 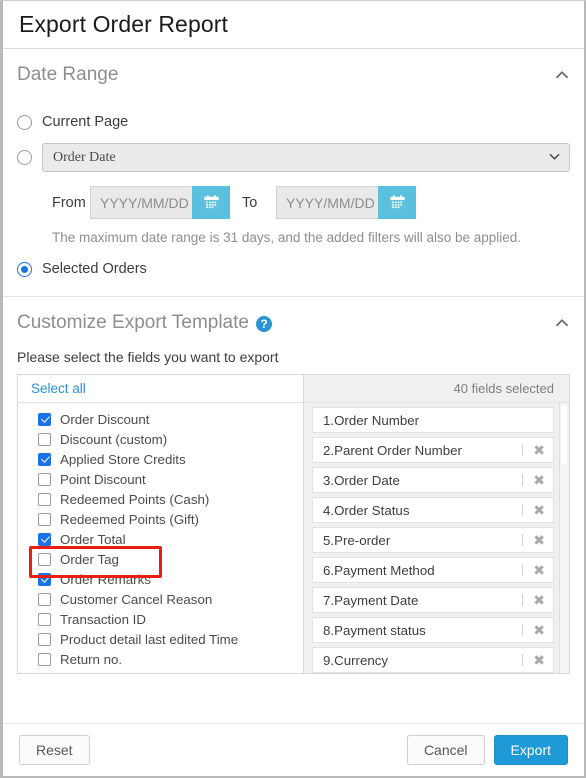 I want to click on field-checkbox-row: Redeemed Points (Cash), so click(x=160, y=499).